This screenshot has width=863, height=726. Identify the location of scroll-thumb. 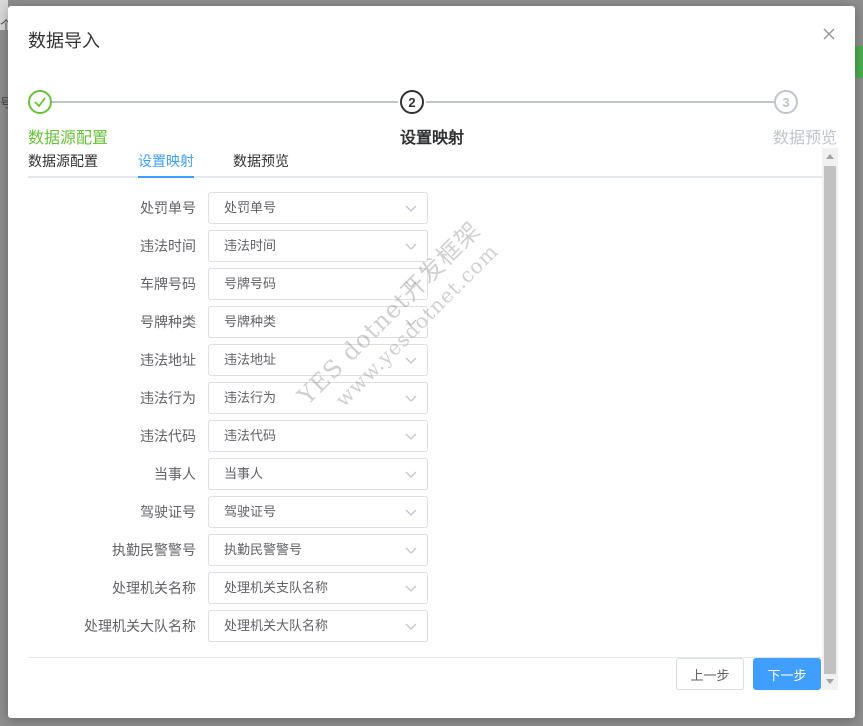
(830, 420).